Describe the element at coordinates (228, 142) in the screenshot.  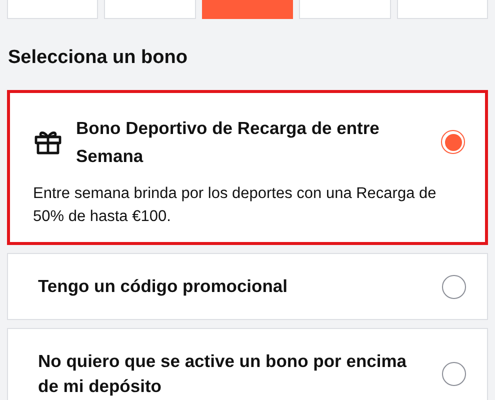
I see `bonus-title: Bono Deportivo de Recarga de entre Semana` at that location.